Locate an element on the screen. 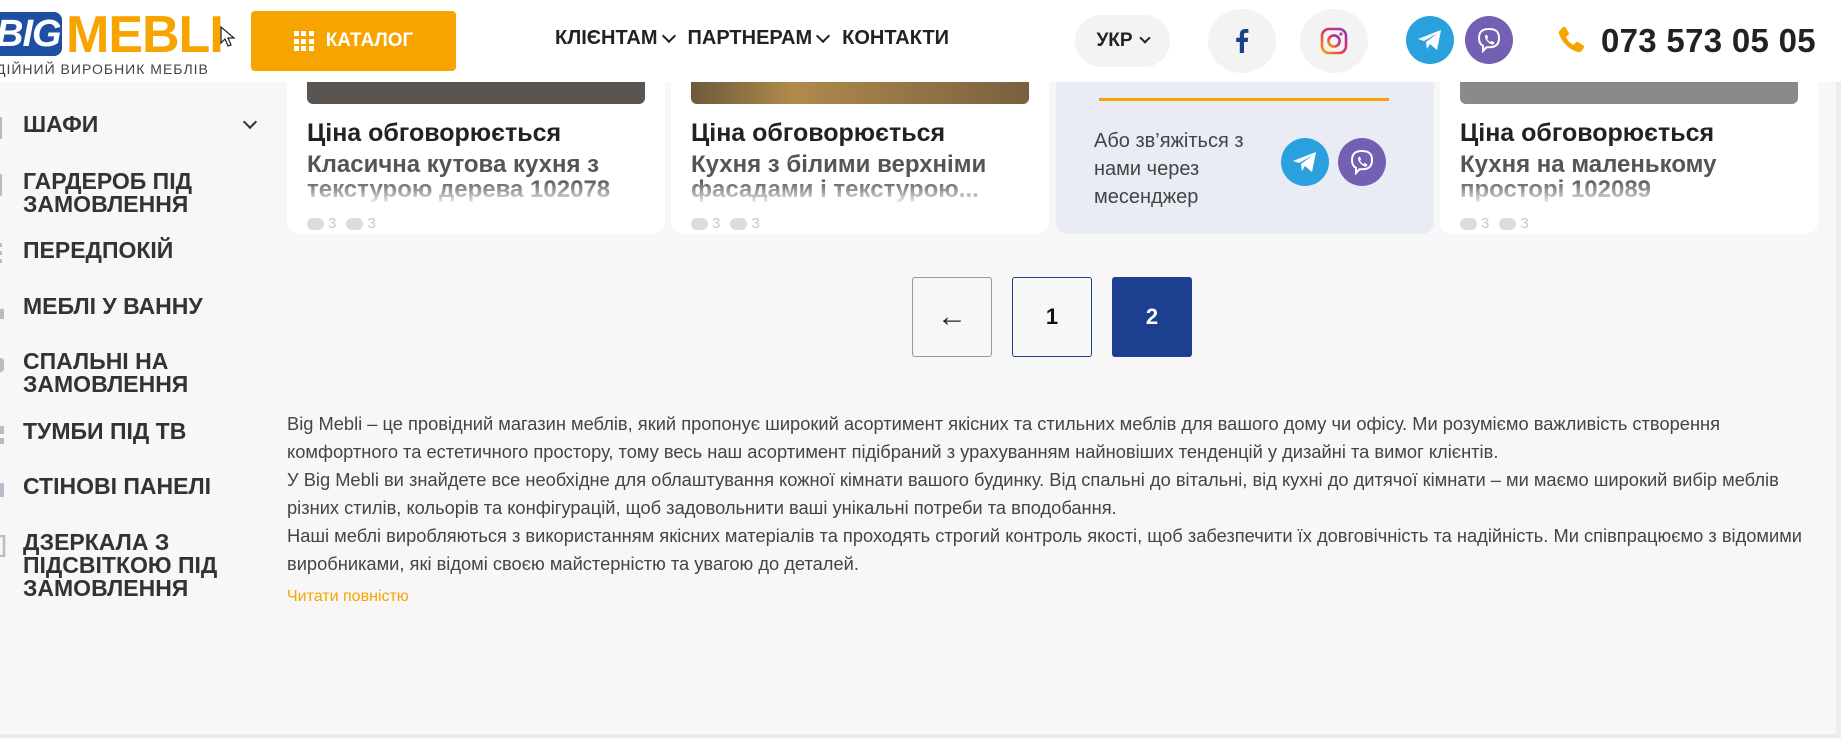  messenger-contact-card: Або зв’яжіться з нами через месенджер is located at coordinates (1245, 158).